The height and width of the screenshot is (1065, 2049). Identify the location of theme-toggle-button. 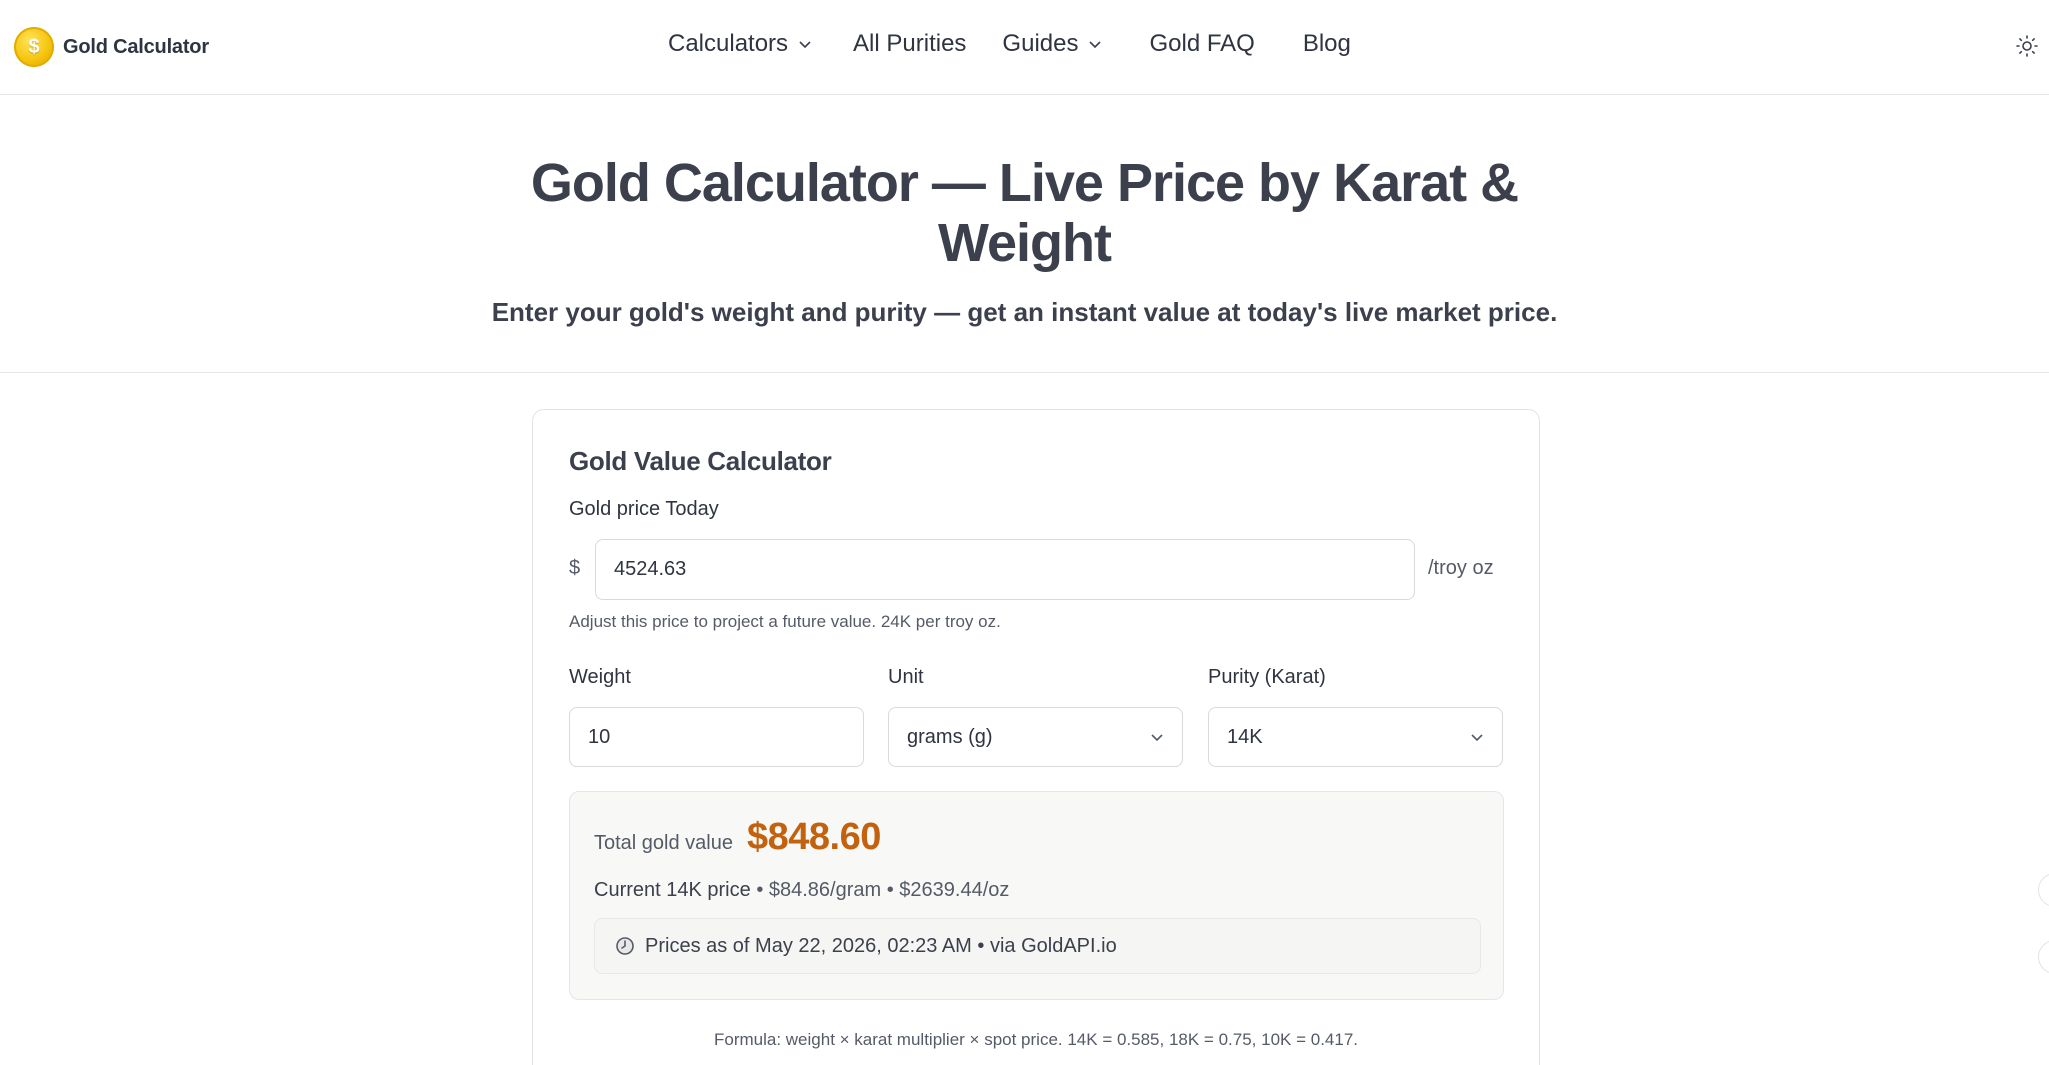
(2027, 46).